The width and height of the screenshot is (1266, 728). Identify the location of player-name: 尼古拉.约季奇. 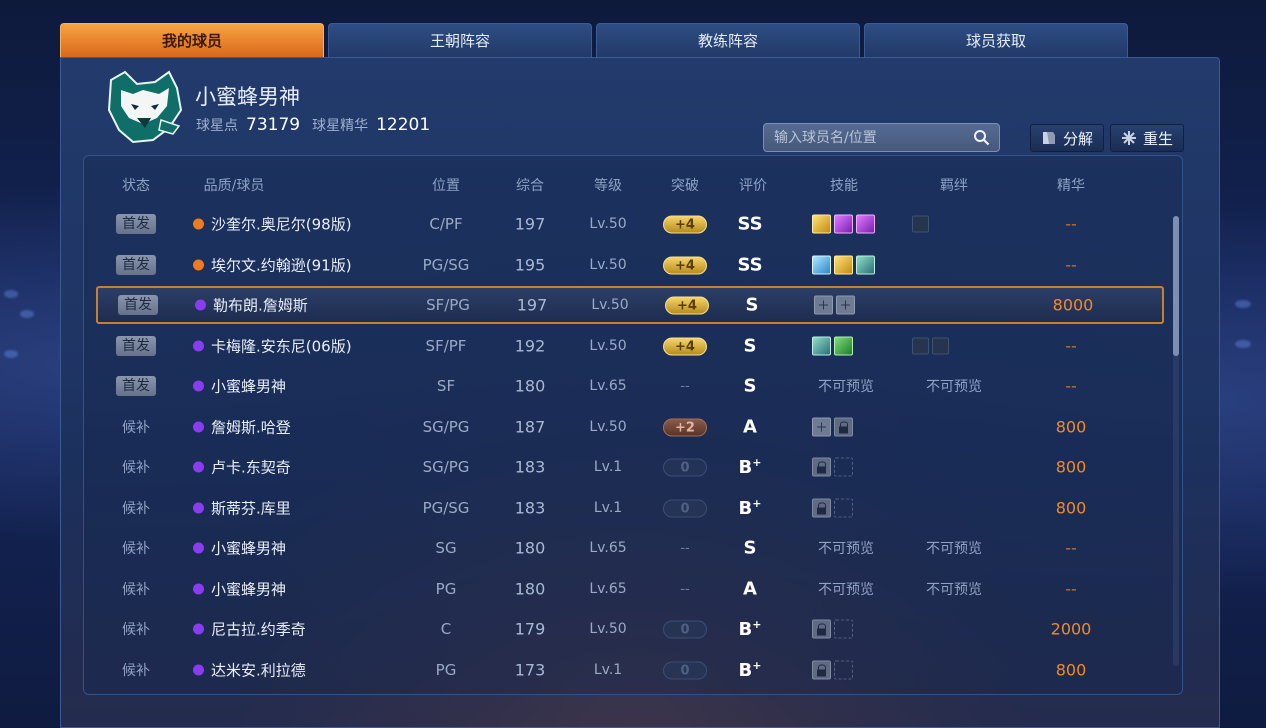
(258, 629).